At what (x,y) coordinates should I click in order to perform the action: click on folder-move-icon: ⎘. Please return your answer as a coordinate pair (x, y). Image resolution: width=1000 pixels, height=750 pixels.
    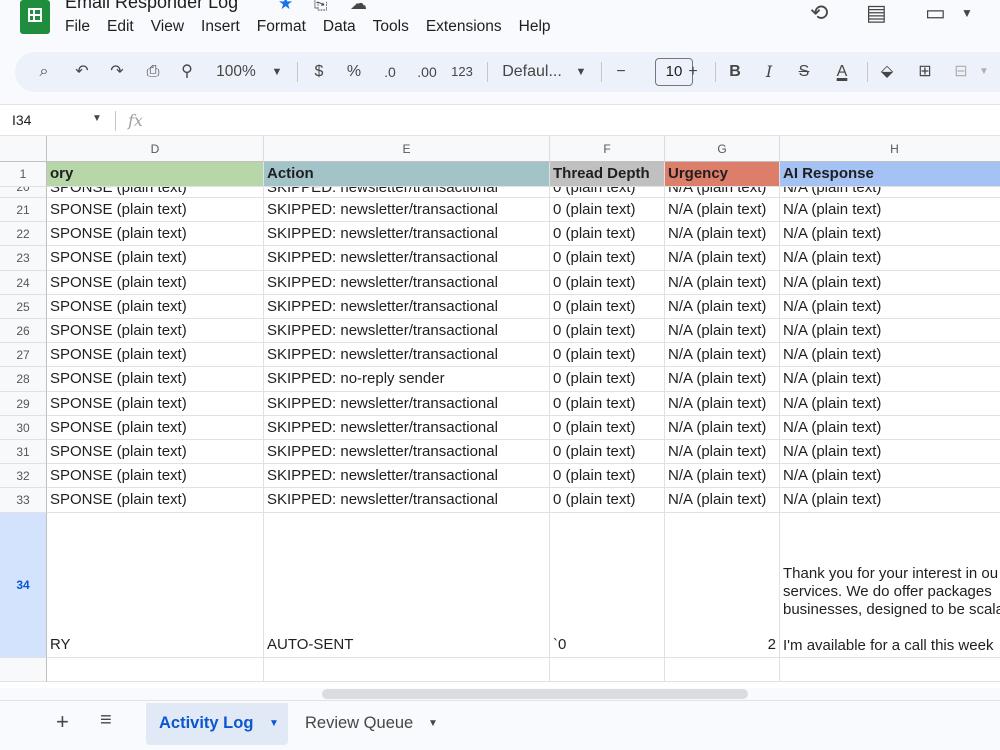
    Looking at the image, I should click on (321, 7).